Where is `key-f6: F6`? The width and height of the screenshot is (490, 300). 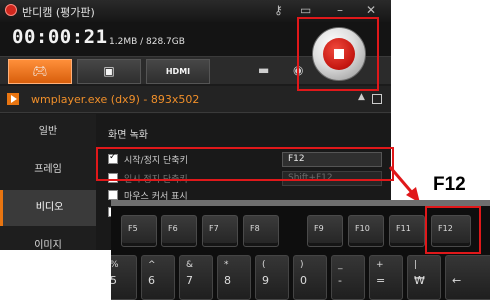
key-f6: F6 is located at coordinates (179, 231).